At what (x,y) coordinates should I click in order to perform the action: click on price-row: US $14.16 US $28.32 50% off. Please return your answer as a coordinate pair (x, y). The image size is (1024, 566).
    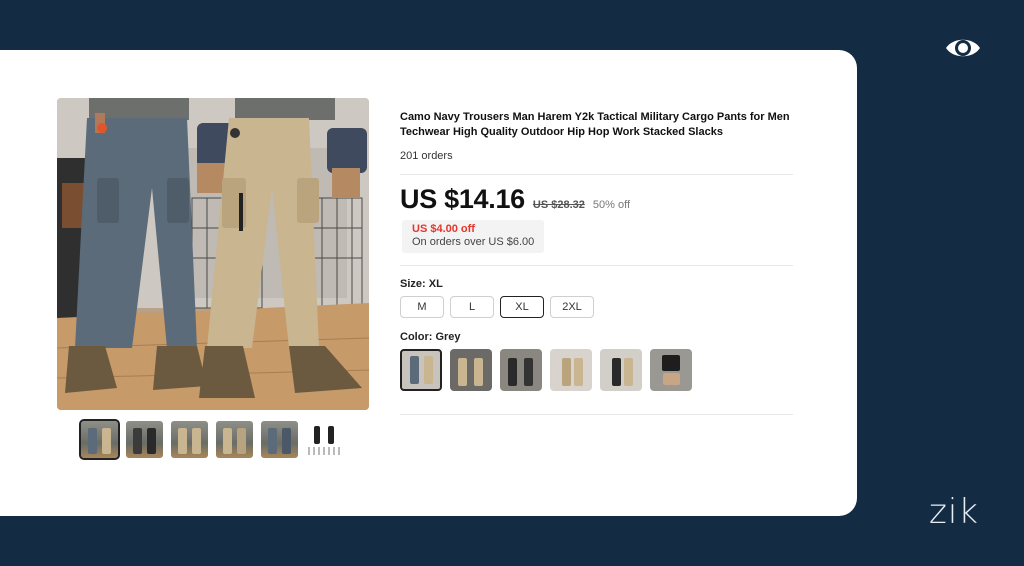
    Looking at the image, I should click on (515, 199).